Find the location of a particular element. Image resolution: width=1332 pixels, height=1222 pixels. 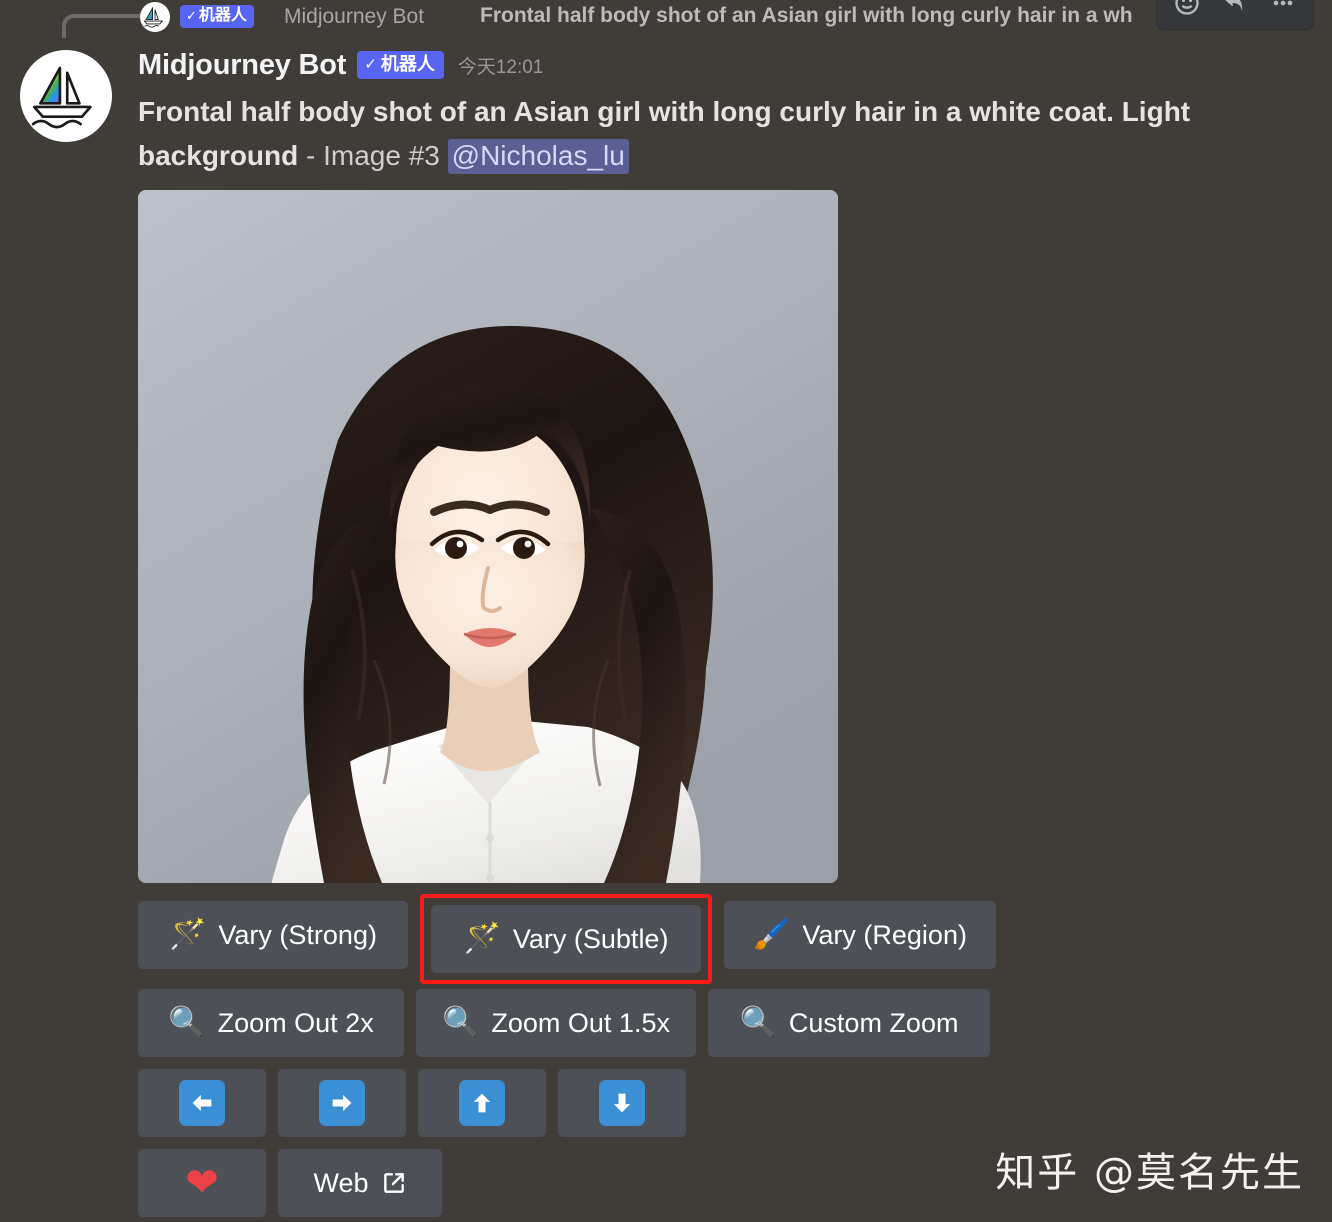

arrow-right-icon is located at coordinates (342, 1103).